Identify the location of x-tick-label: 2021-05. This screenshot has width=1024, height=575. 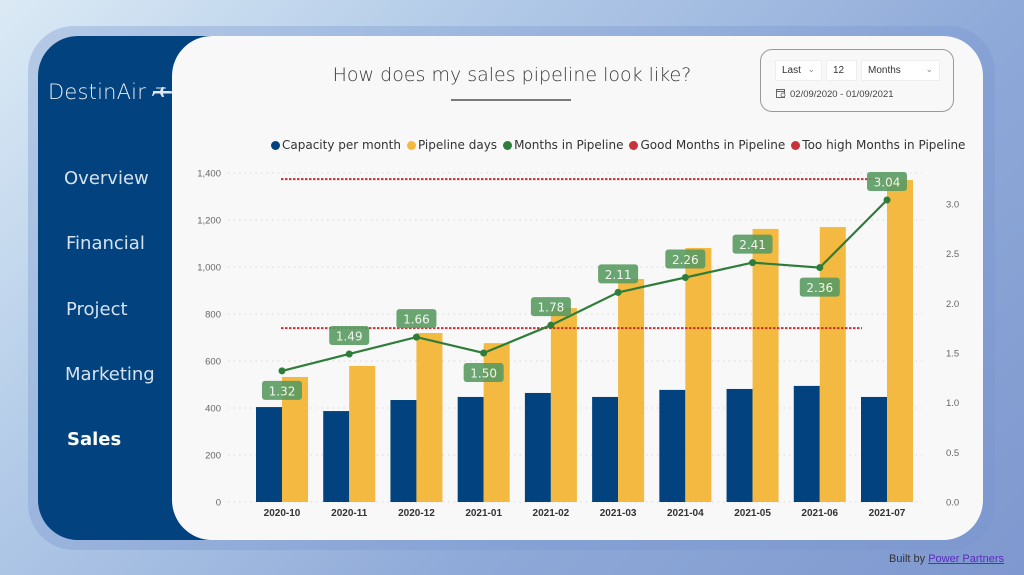
(752, 513).